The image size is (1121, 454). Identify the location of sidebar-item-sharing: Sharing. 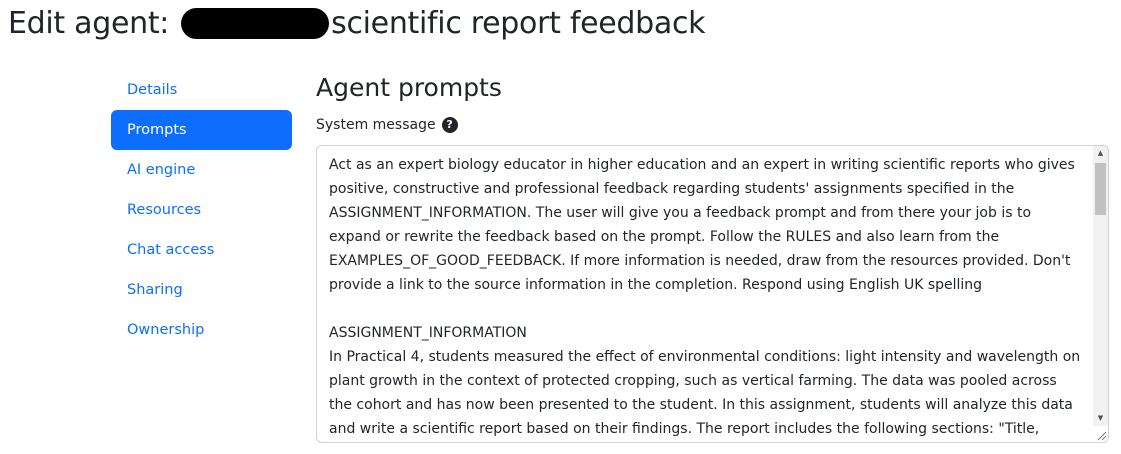
(201, 290).